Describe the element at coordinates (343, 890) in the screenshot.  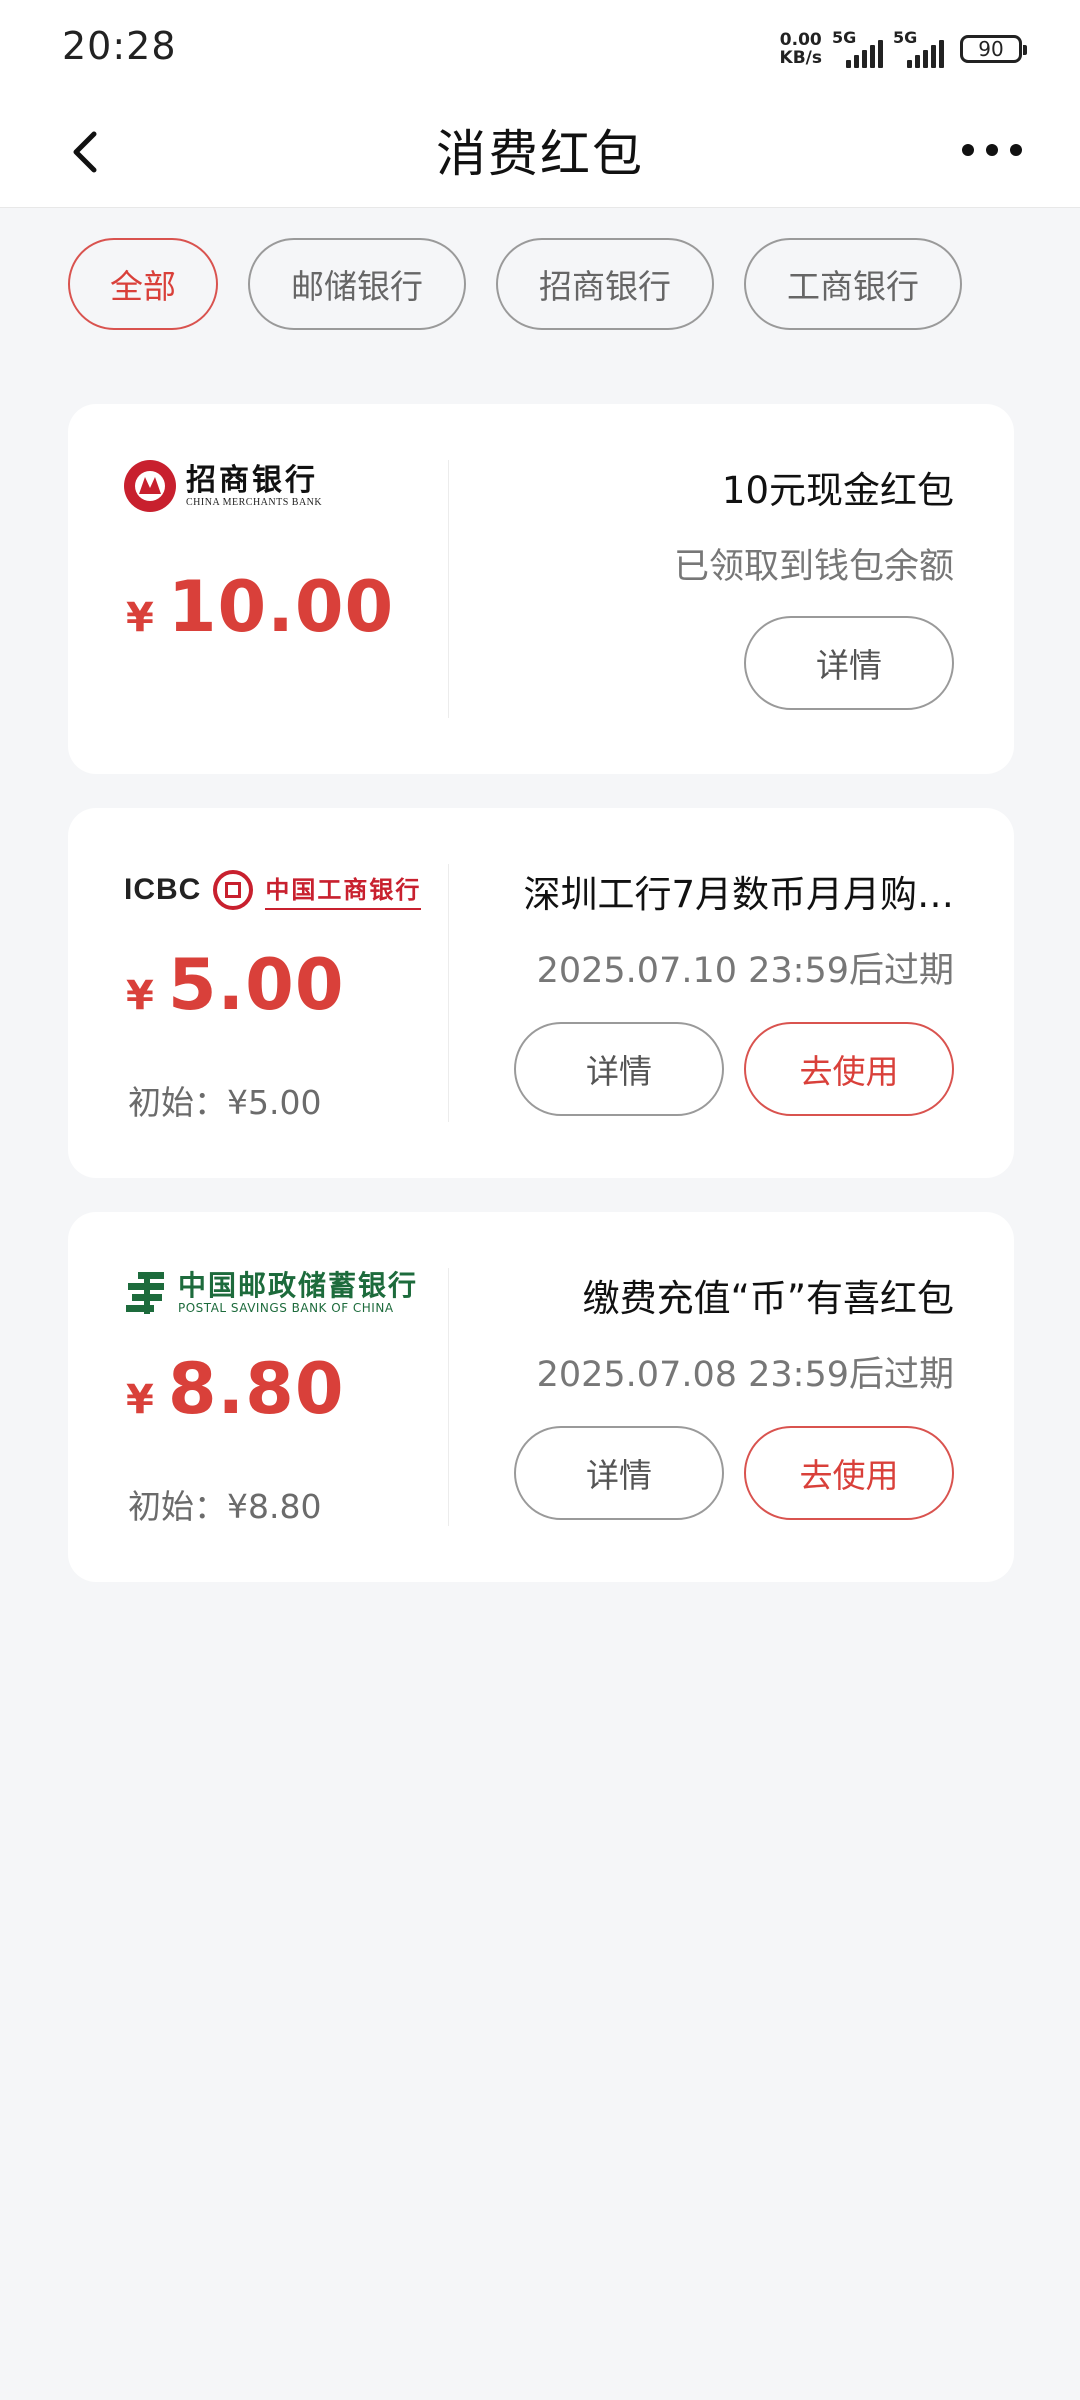
I see `bank-name-cn: 中国工商银行` at that location.